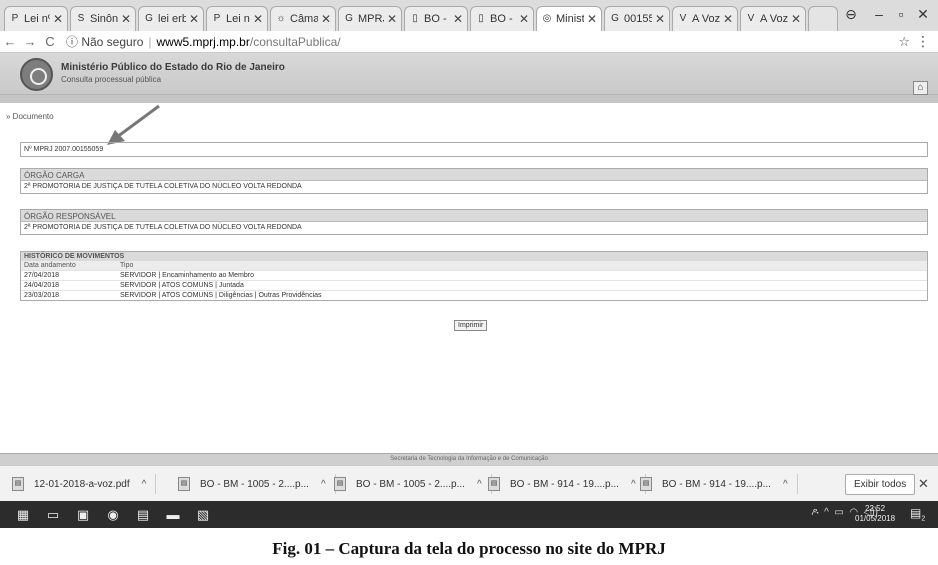 This screenshot has width=938, height=565. I want to click on tab-favicon: V, so click(751, 18).